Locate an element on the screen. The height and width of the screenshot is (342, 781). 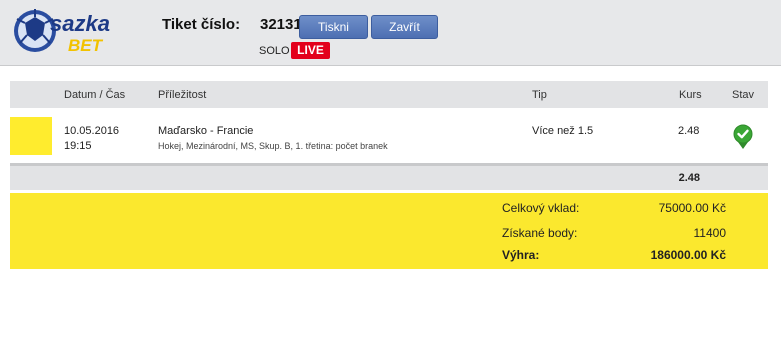
bet-type-label: SOLO is located at coordinates (274, 51).